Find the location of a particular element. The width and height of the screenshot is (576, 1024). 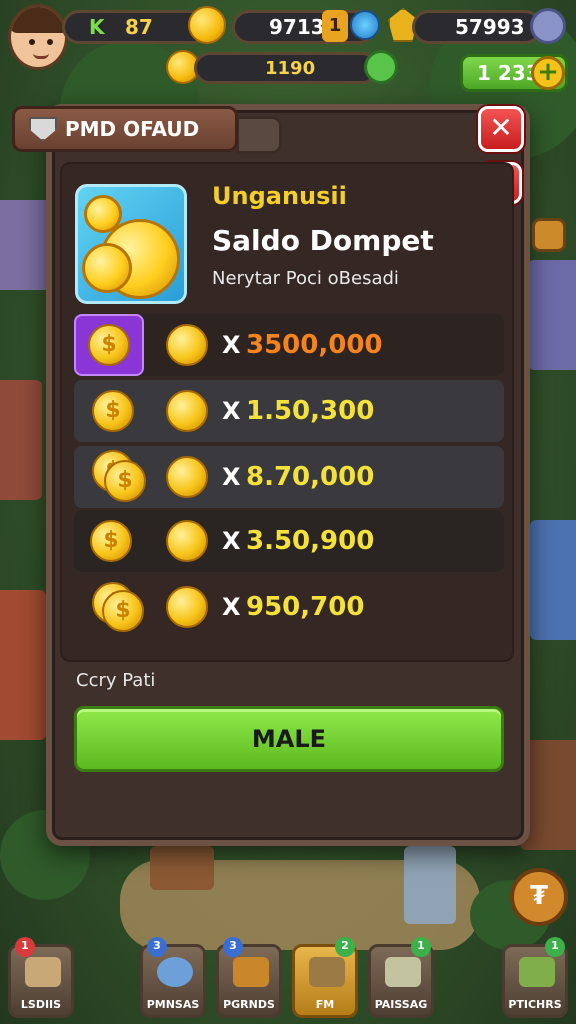

chest-icon is located at coordinates (43, 972).